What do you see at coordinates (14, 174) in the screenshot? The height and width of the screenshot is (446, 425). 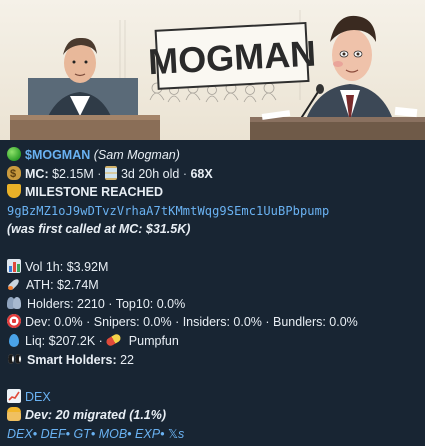 I see `money-bag-icon` at bounding box center [14, 174].